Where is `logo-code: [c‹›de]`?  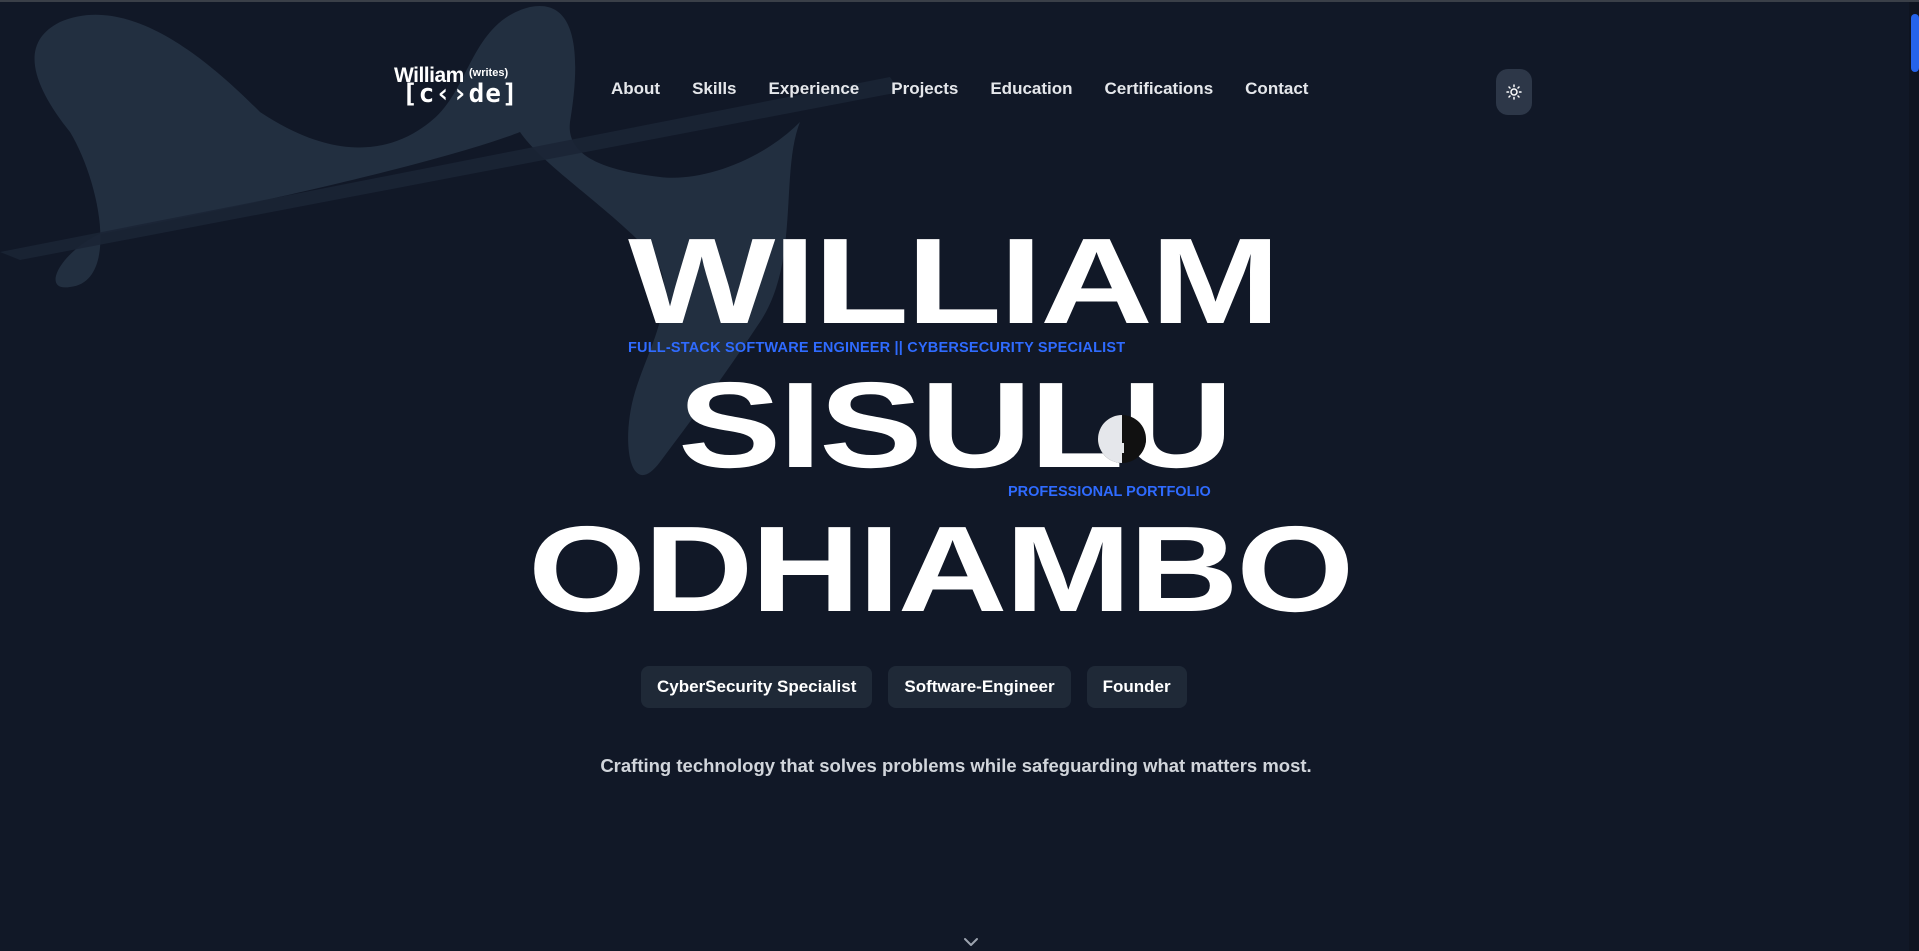
logo-code: [c‹›de] is located at coordinates (460, 94).